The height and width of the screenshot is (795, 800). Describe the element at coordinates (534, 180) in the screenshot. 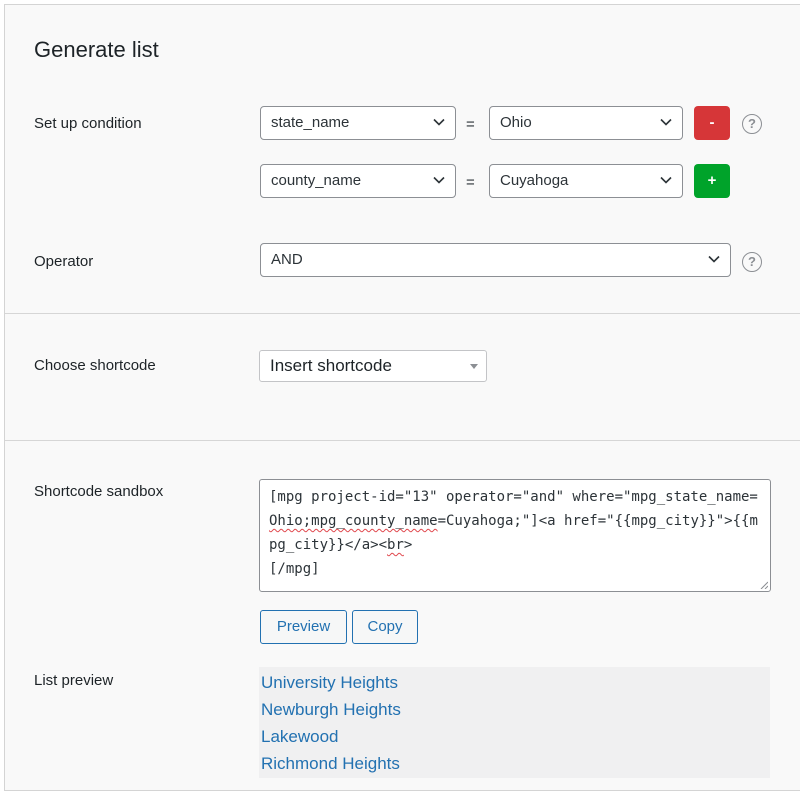

I see `condition-value: Cuyahoga` at that location.